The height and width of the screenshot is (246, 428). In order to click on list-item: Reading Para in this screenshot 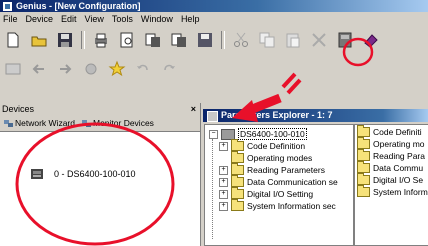, I will do `click(391, 155)`.